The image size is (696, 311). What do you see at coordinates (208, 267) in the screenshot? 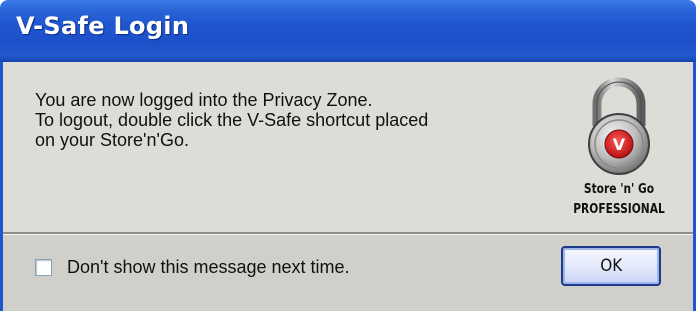
I see `dont-show-again-label: Don't show this message next time.` at bounding box center [208, 267].